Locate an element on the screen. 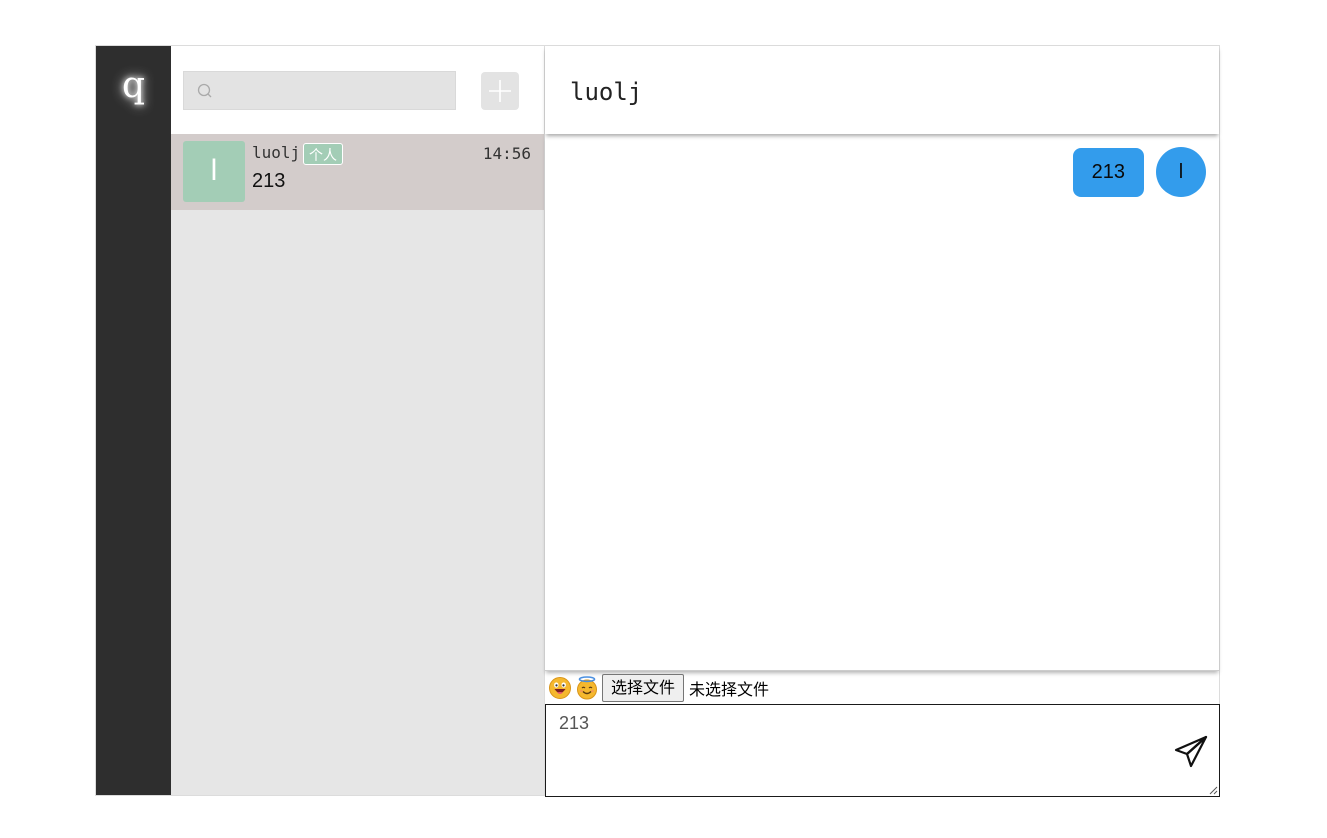 The height and width of the screenshot is (838, 1327). chat-header: luolj is located at coordinates (882, 90).